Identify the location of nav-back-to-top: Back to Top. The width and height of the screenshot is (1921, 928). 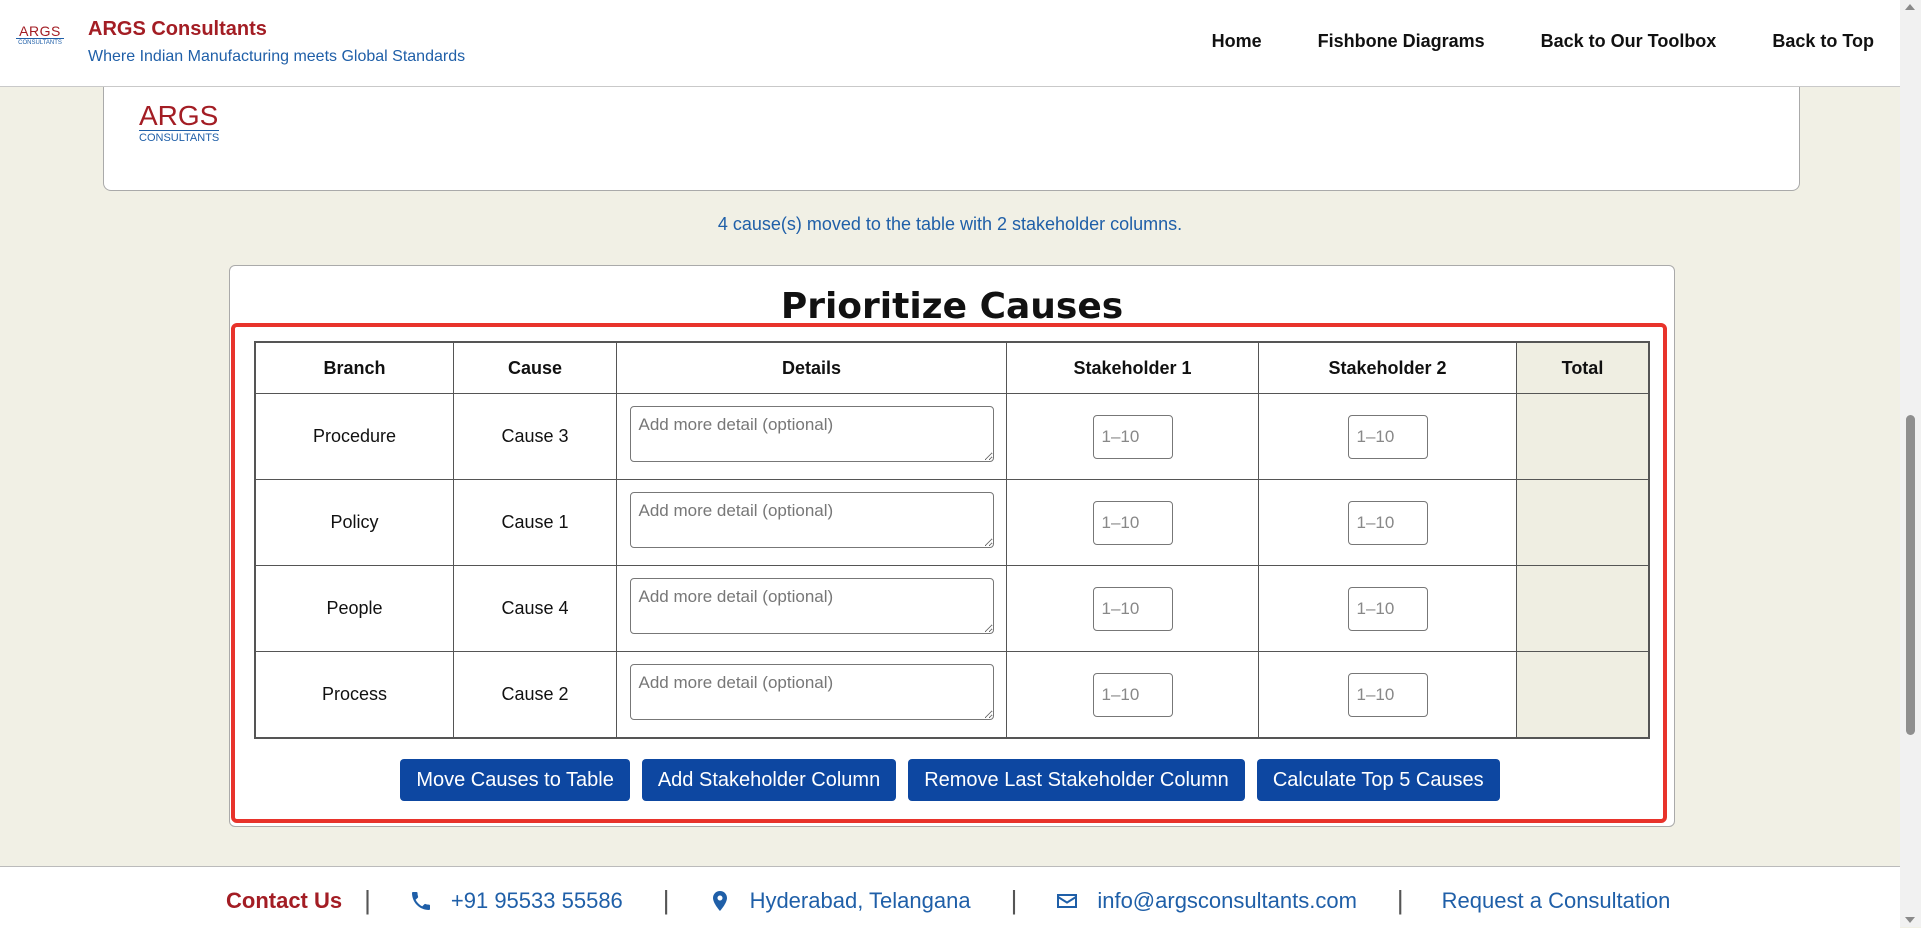
(1823, 41).